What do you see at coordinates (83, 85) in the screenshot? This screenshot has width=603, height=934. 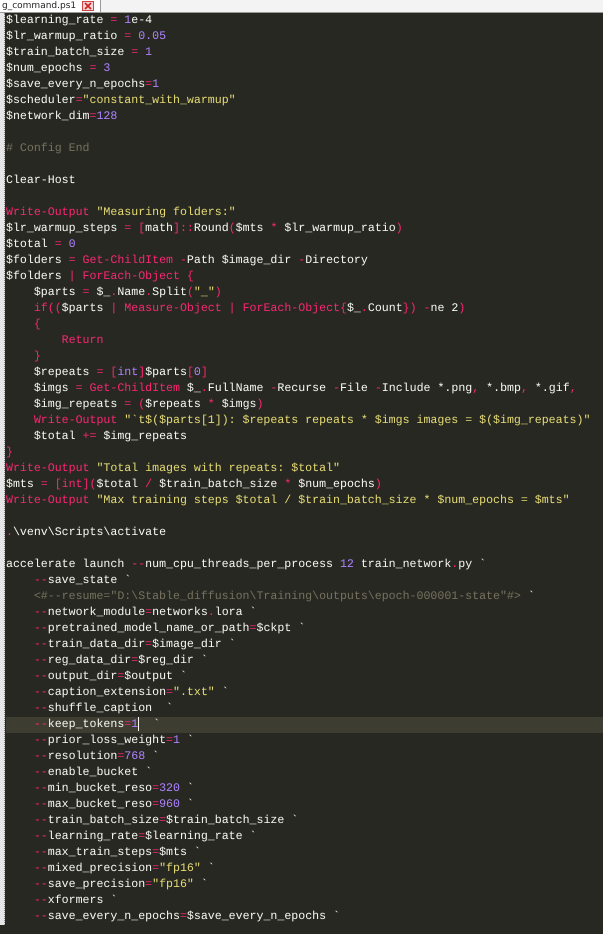 I see `code-line: $save_every_n_epochs=1` at bounding box center [83, 85].